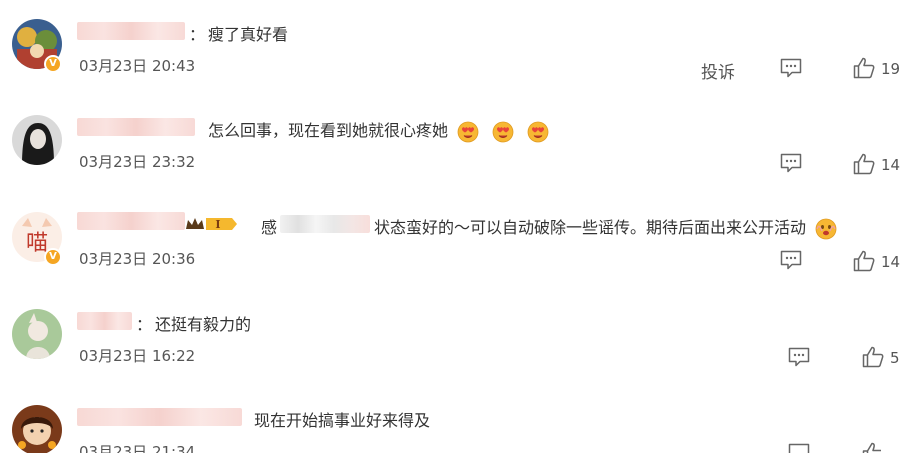  Describe the element at coordinates (895, 358) in the screenshot. I see `like-count: 5` at that location.